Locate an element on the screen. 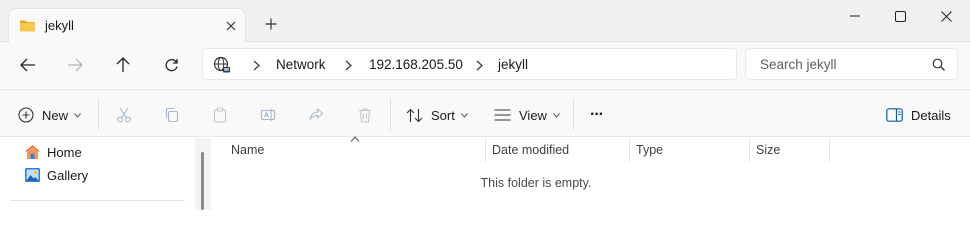  cut-button is located at coordinates (124, 115).